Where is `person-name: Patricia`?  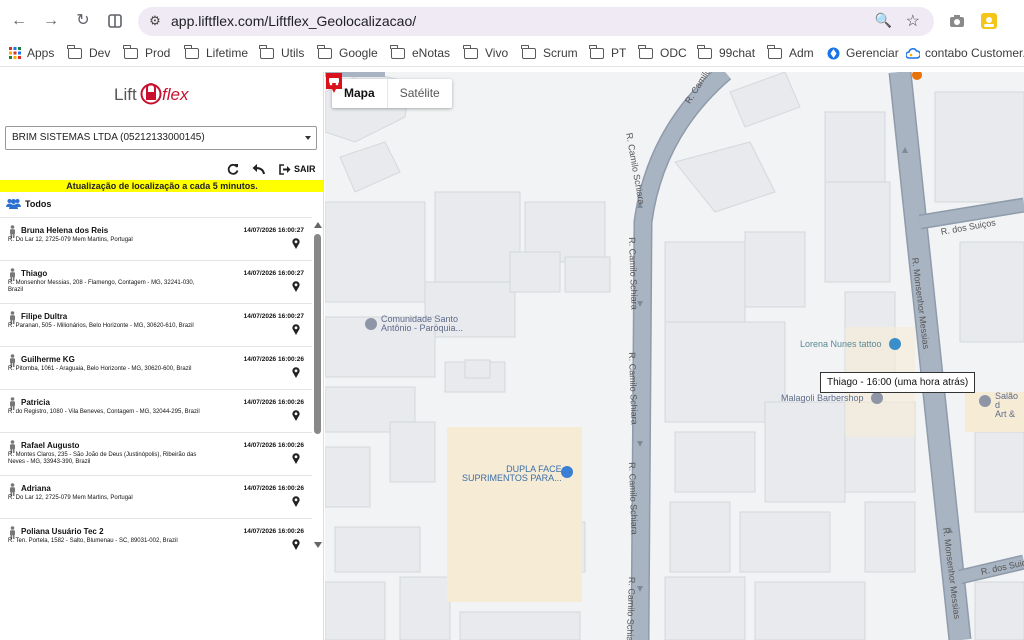 person-name: Patricia is located at coordinates (35, 402).